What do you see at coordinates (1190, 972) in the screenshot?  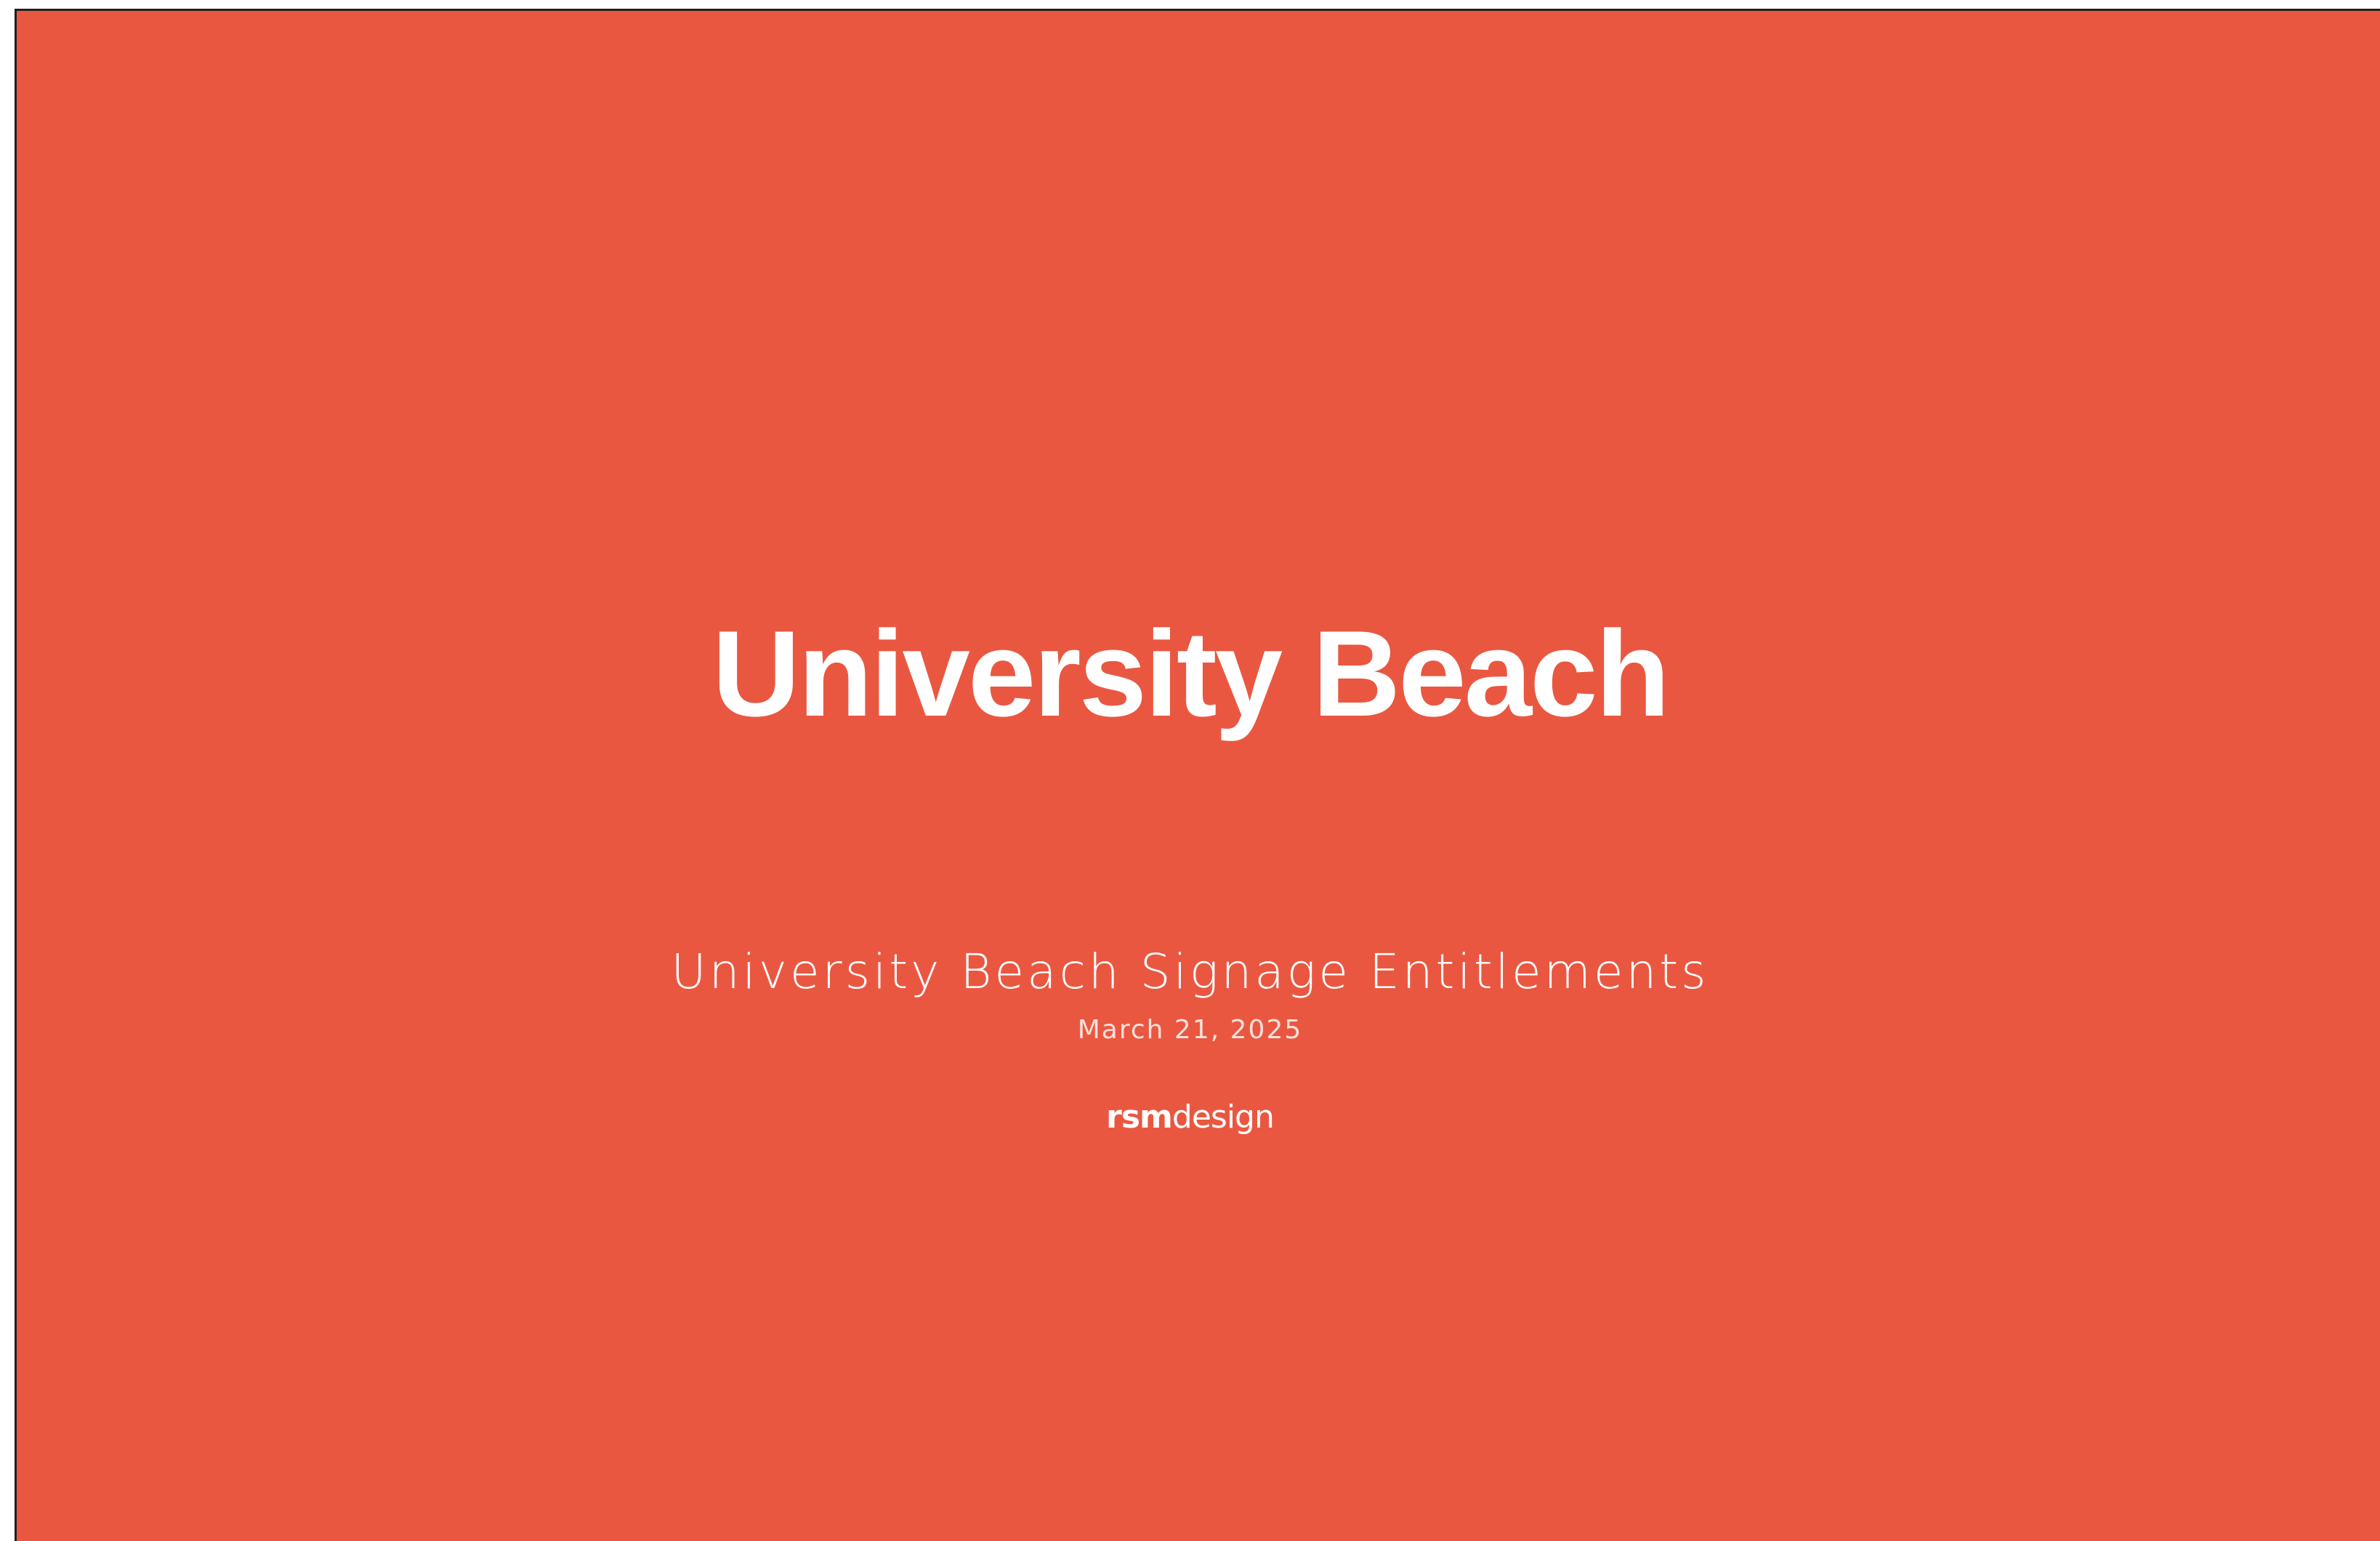 I see `slide-subtitle: University Beach Signage Entitlements` at bounding box center [1190, 972].